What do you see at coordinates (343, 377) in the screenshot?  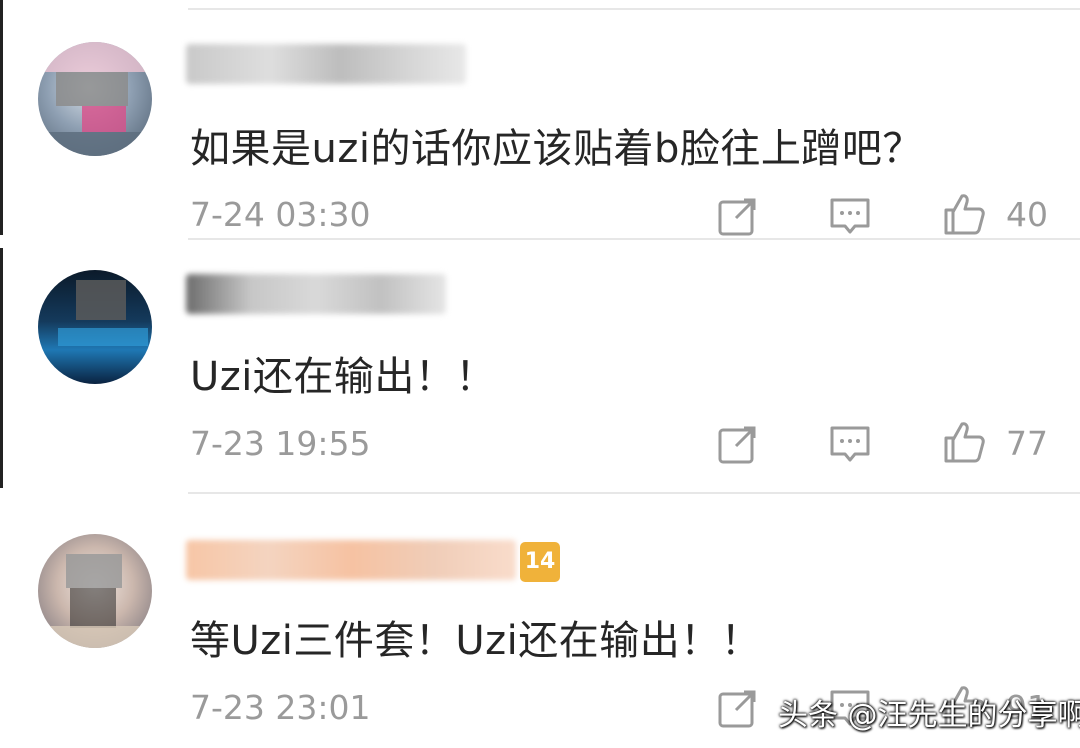 I see `comment-text: Uzi还在输出！！` at bounding box center [343, 377].